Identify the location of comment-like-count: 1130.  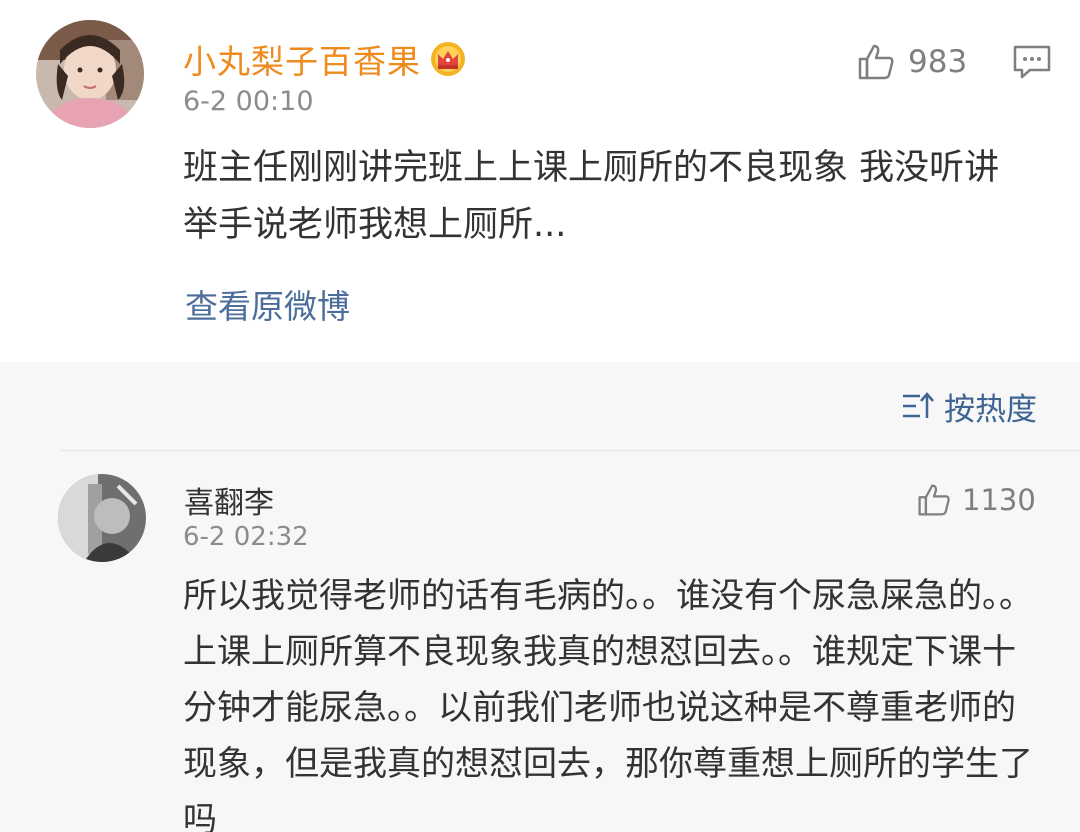
(999, 500).